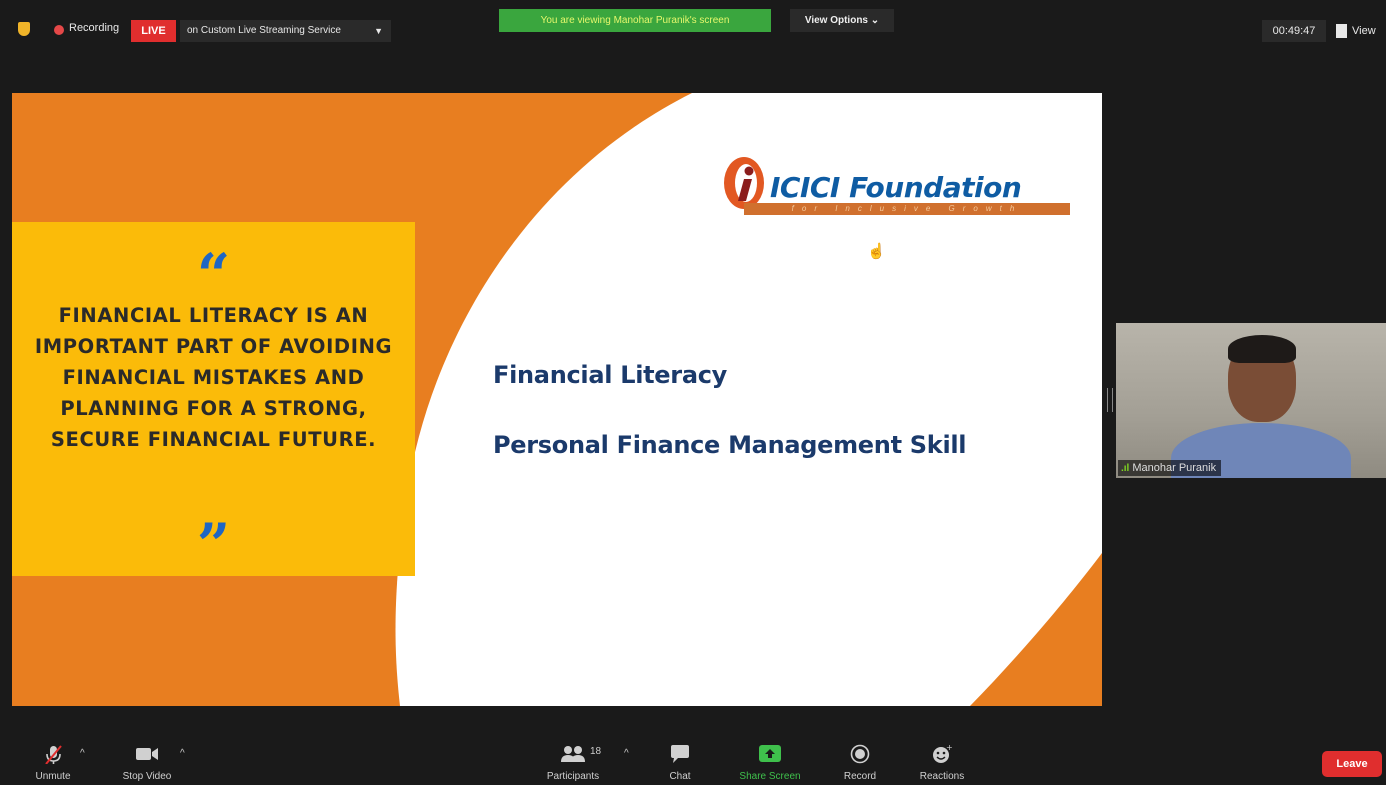 The image size is (1386, 785). What do you see at coordinates (264, 30) in the screenshot?
I see `stream-service-label: on Custom Live Streaming Service` at bounding box center [264, 30].